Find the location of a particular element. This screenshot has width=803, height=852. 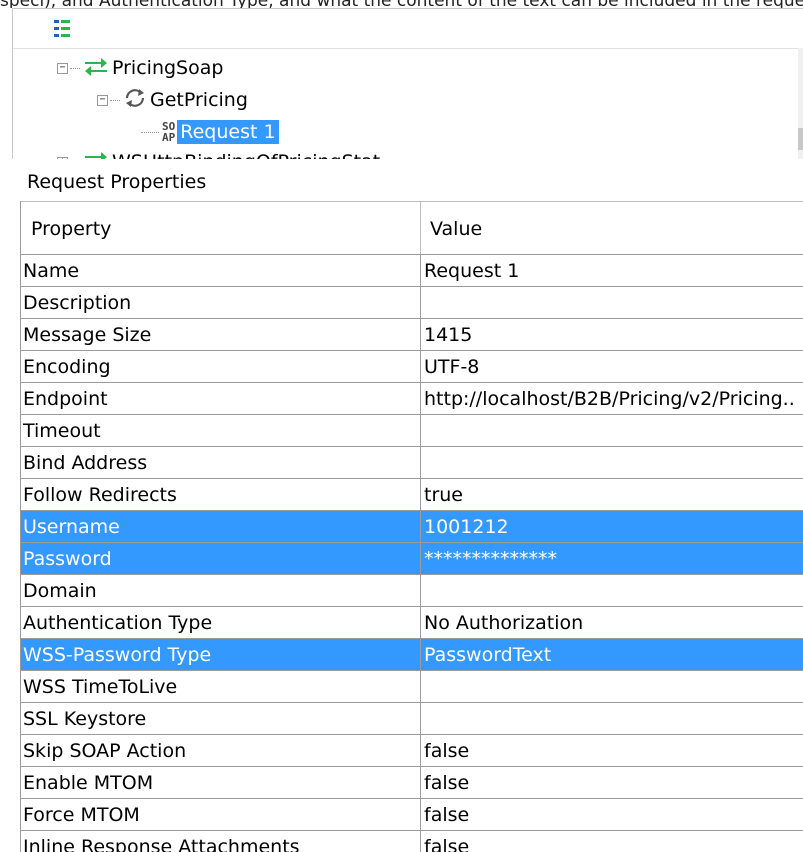

table-row: Bind Address is located at coordinates (412, 462).